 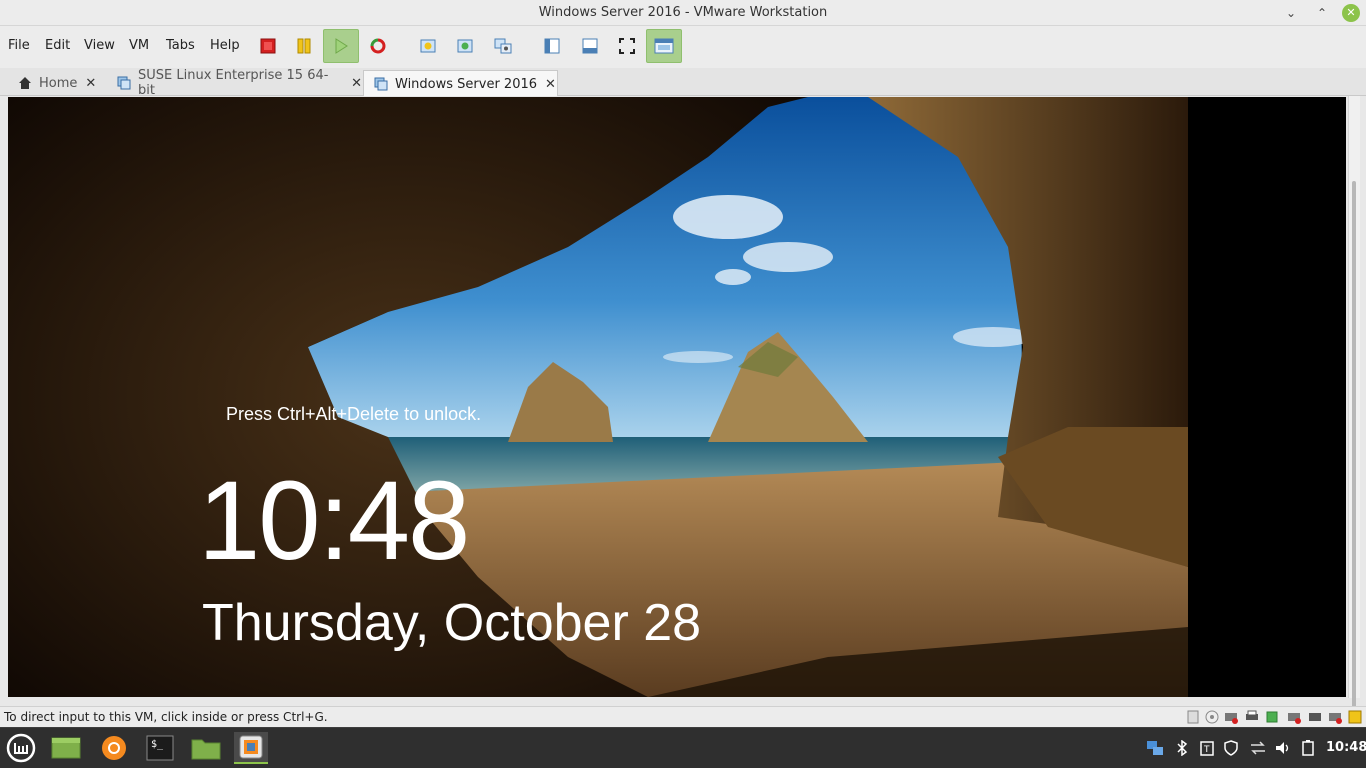 I want to click on firefox-icon, so click(x=114, y=748).